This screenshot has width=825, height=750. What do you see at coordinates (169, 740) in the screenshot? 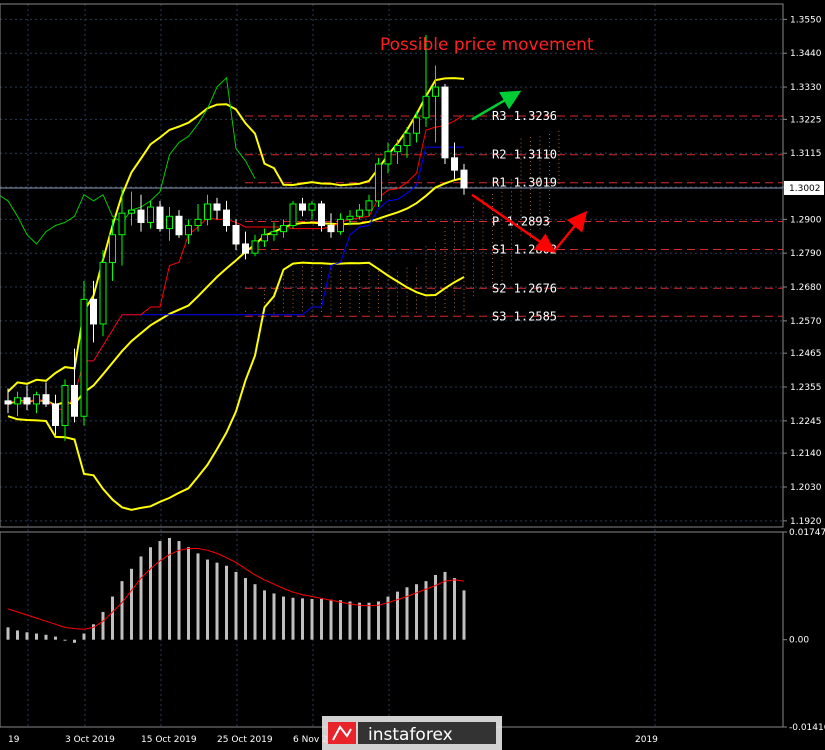
I see `date-tick-label: 15 Oct 2019` at bounding box center [169, 740].